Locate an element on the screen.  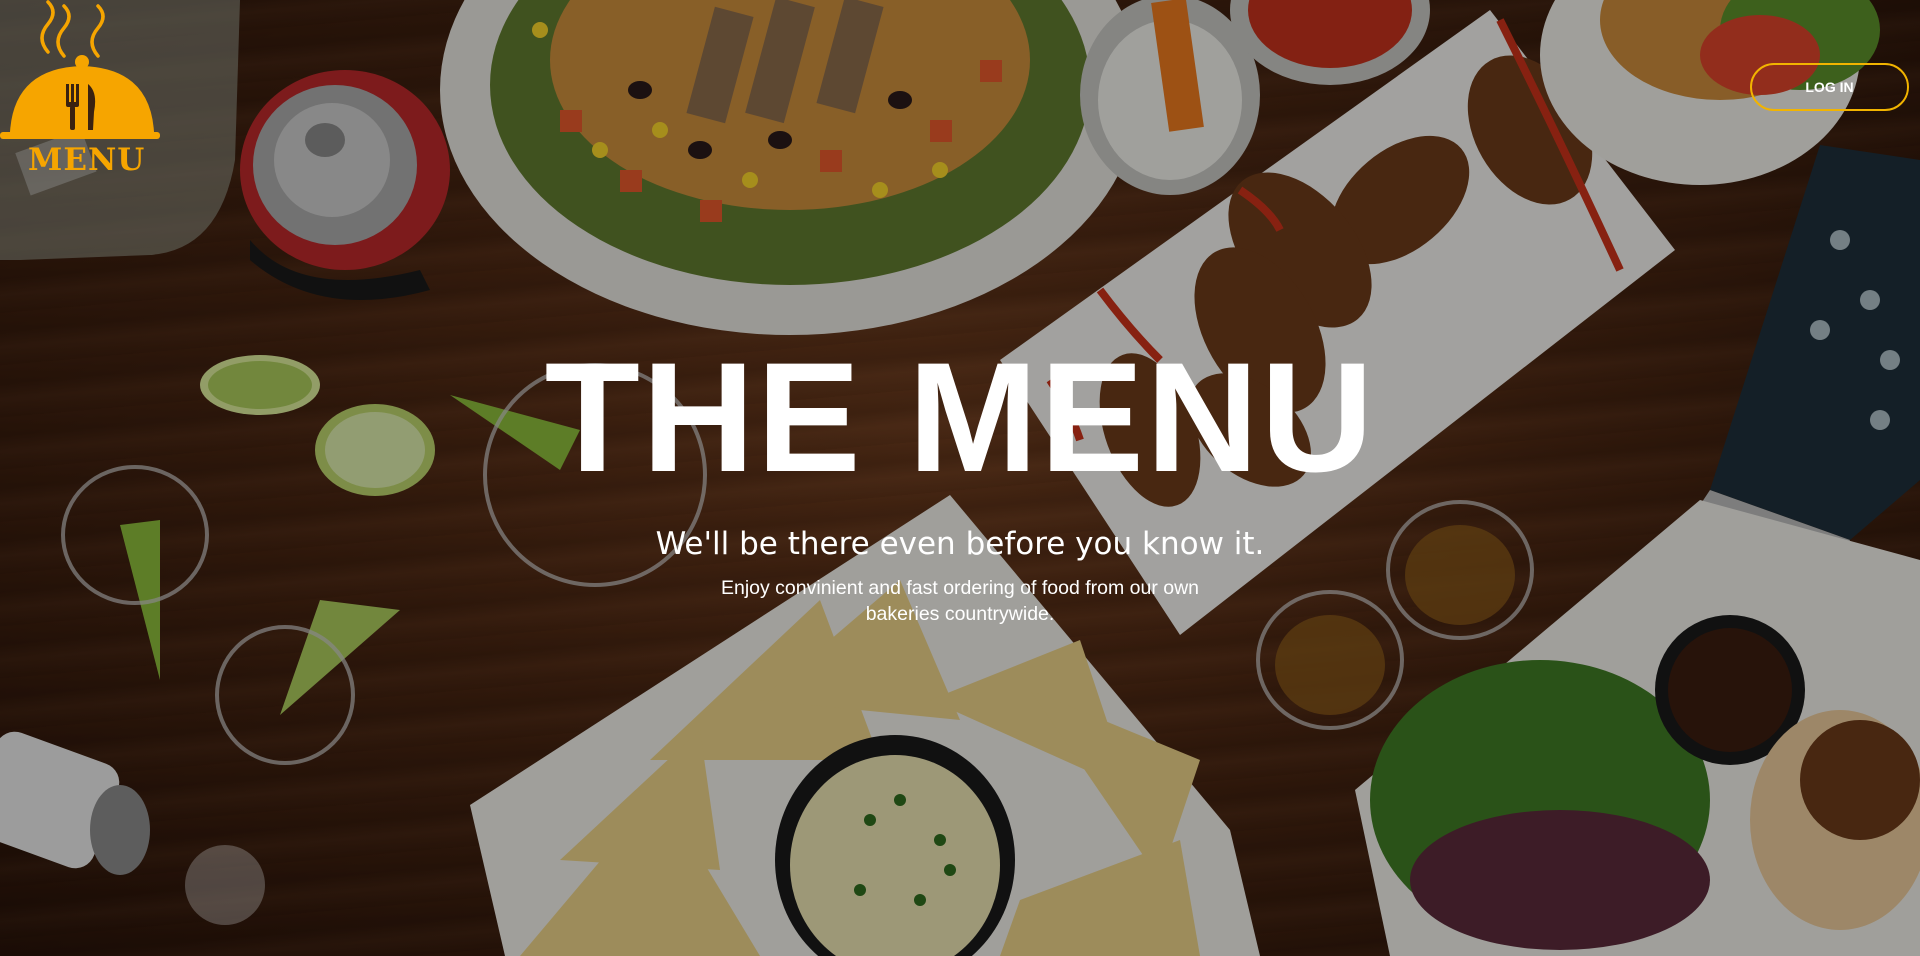
brand-logo: MENU is located at coordinates (82, 92).